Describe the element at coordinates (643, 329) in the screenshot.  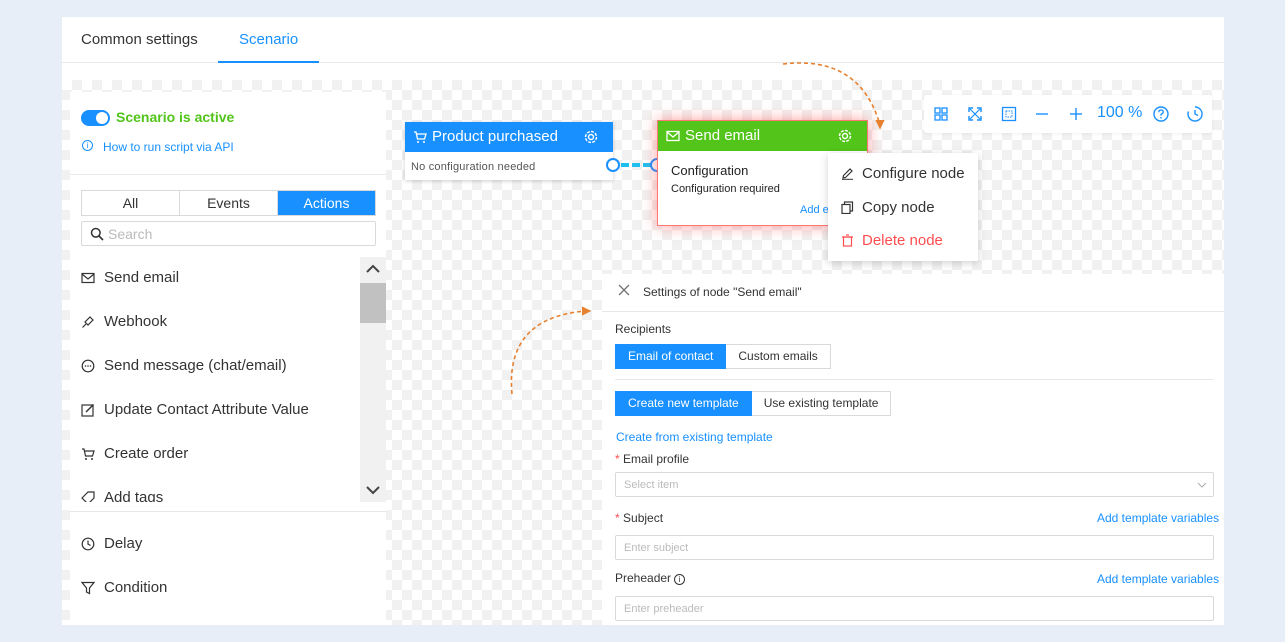
I see `recipients-label: Recipients` at that location.